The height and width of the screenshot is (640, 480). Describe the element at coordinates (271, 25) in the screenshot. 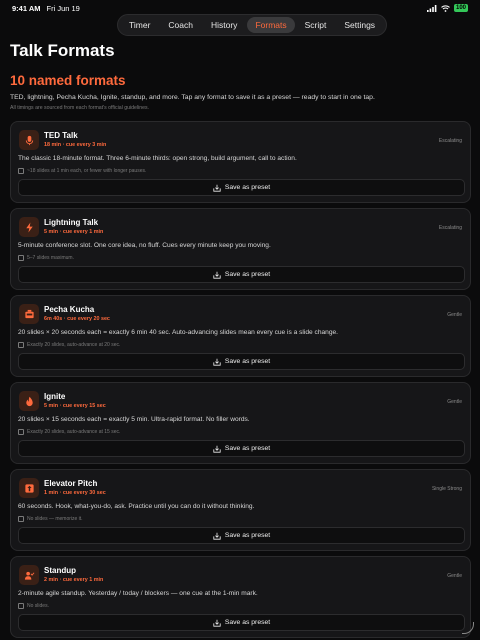

I see `tab-formats: Formats` at that location.